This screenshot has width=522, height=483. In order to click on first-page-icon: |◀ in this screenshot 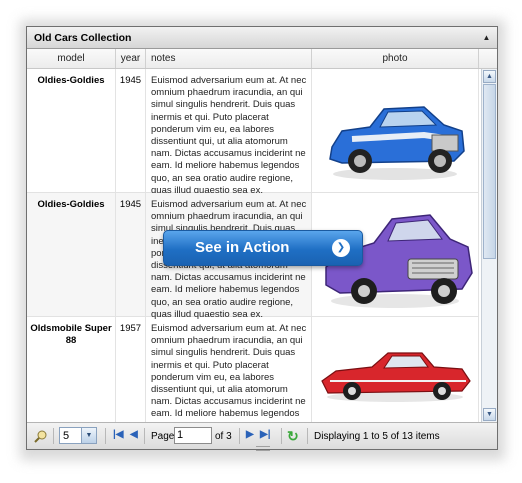, I will do `click(118, 434)`.